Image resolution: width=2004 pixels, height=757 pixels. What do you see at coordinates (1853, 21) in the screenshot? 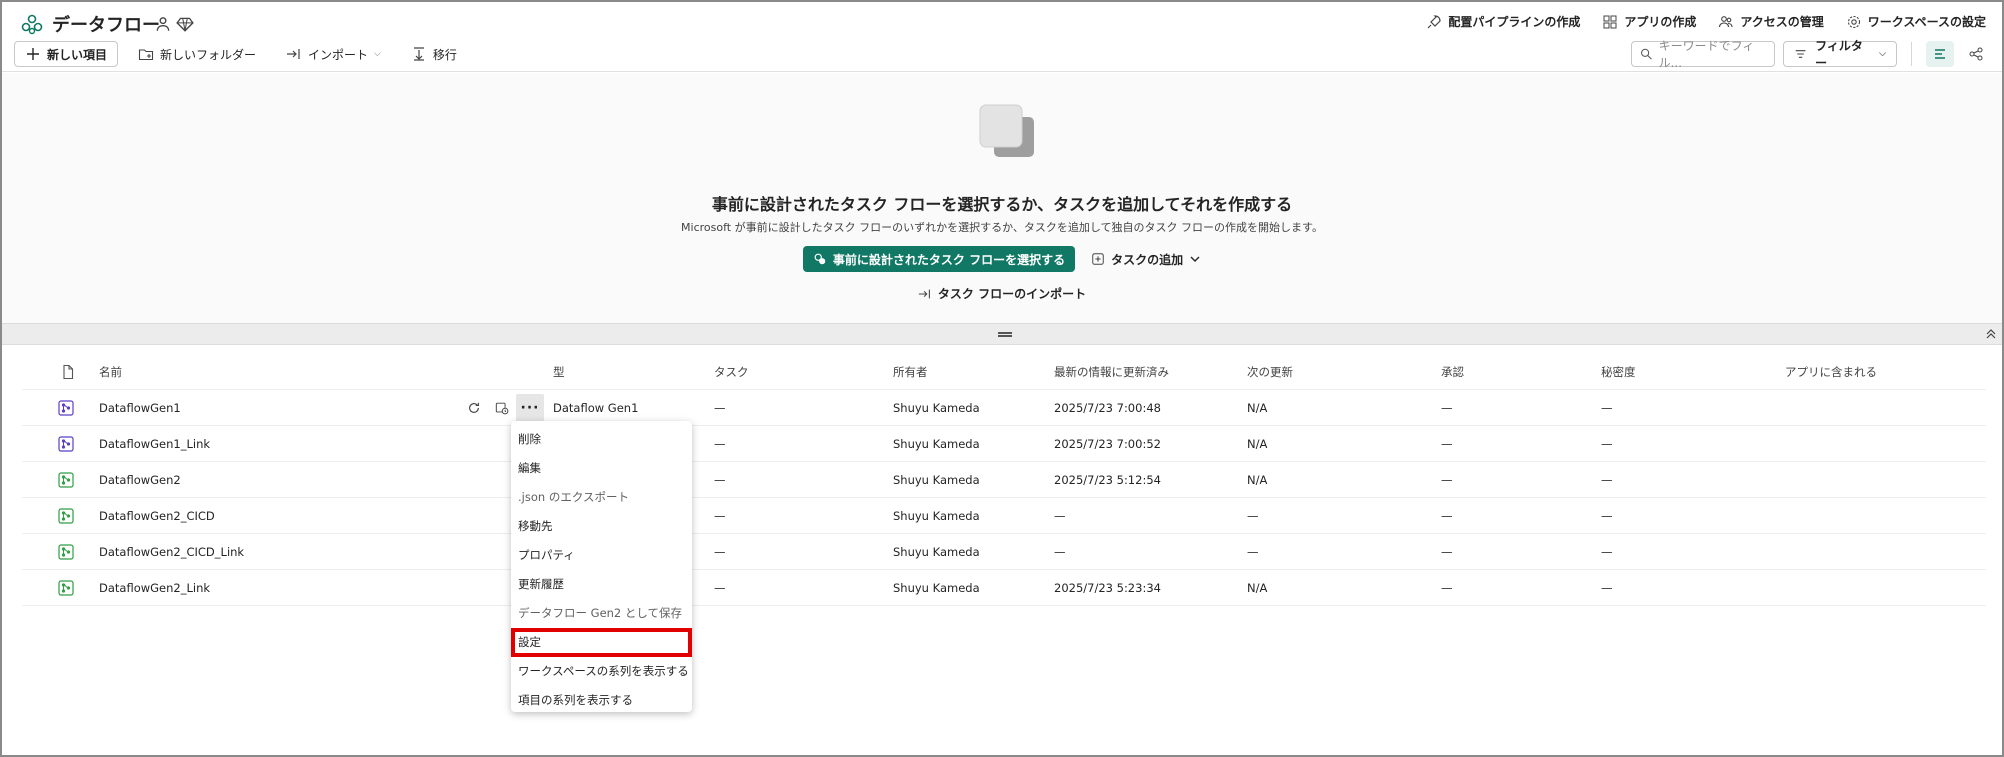
I see `gear-icon` at bounding box center [1853, 21].